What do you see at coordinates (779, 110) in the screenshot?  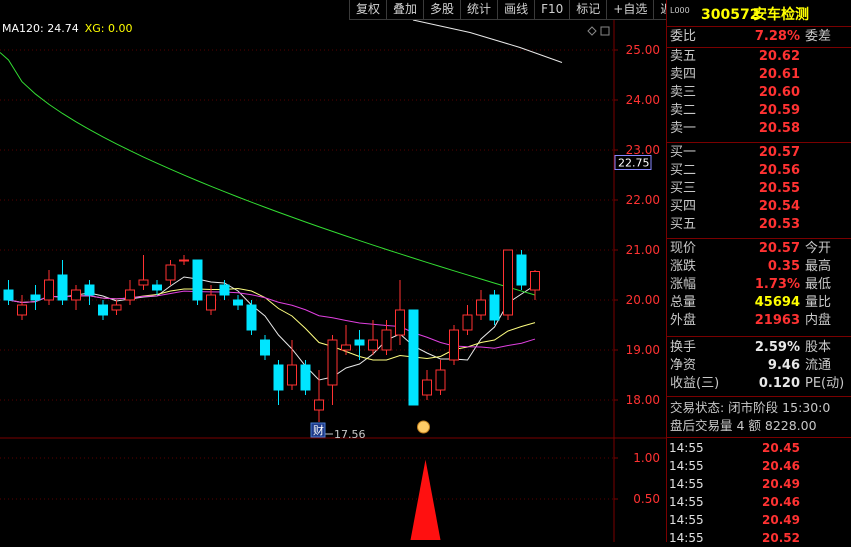 I see `ask-price: 20.59` at bounding box center [779, 110].